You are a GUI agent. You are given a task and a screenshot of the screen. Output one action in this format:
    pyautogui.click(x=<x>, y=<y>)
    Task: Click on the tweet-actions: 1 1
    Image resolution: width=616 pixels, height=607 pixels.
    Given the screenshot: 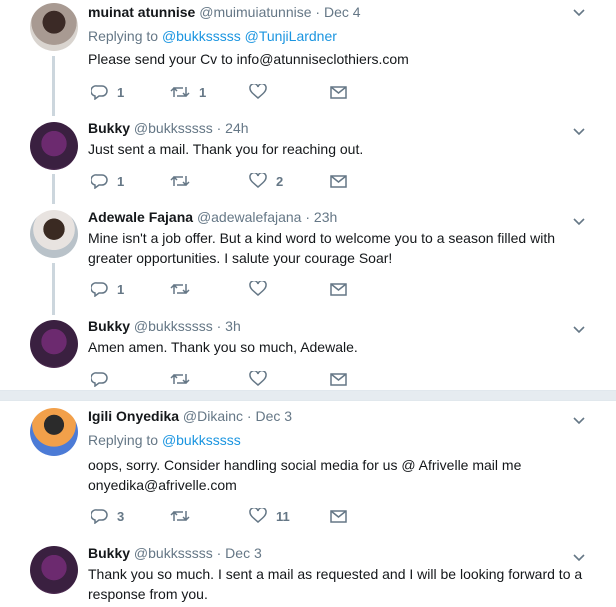 What is the action you would take?
    pyautogui.click(x=328, y=92)
    